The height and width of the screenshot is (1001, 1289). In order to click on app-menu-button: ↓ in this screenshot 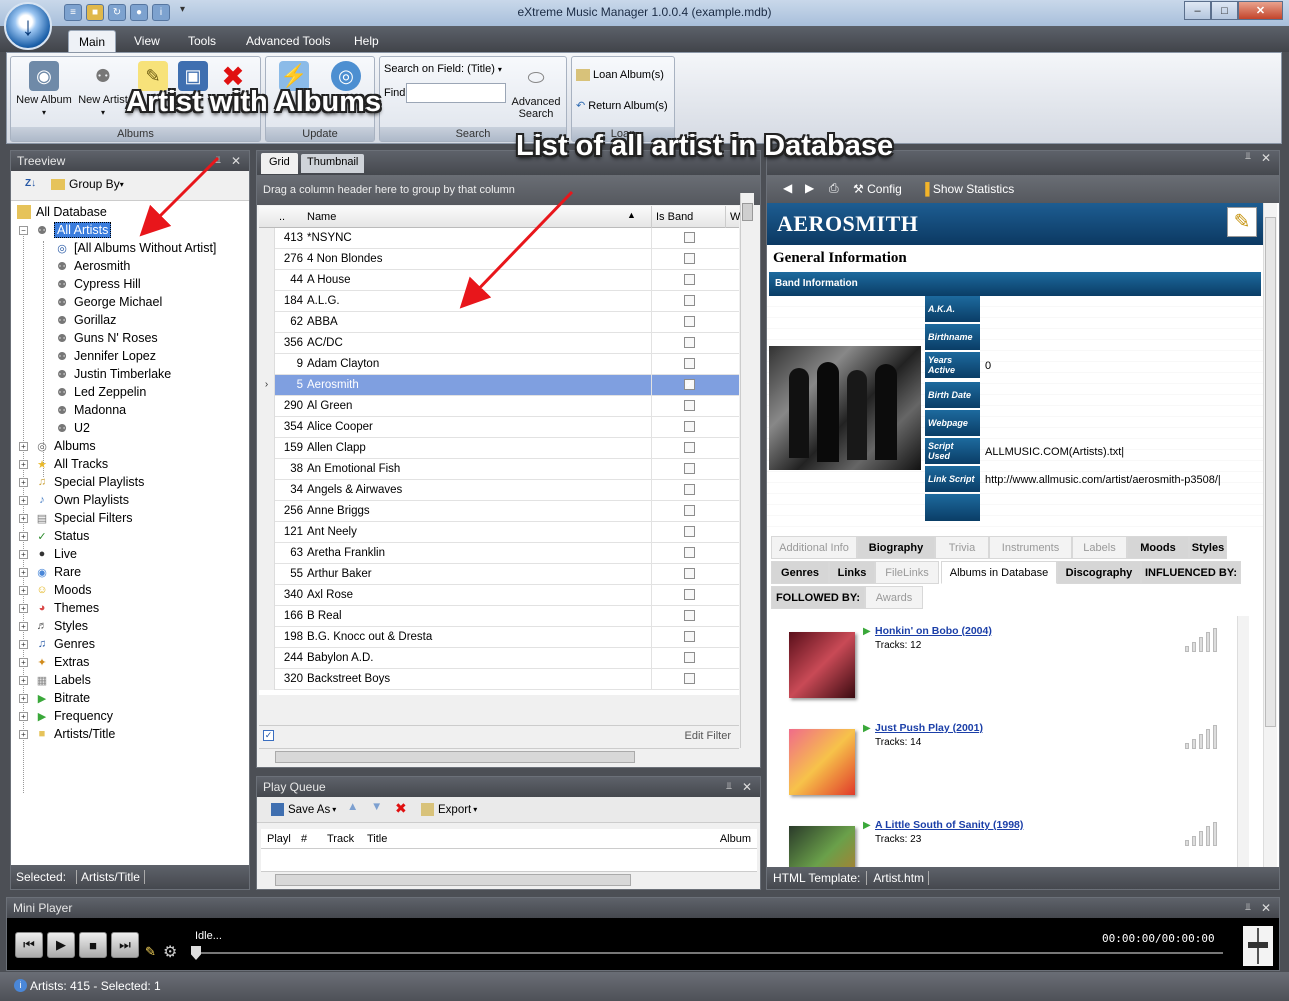, I will do `click(28, 26)`.